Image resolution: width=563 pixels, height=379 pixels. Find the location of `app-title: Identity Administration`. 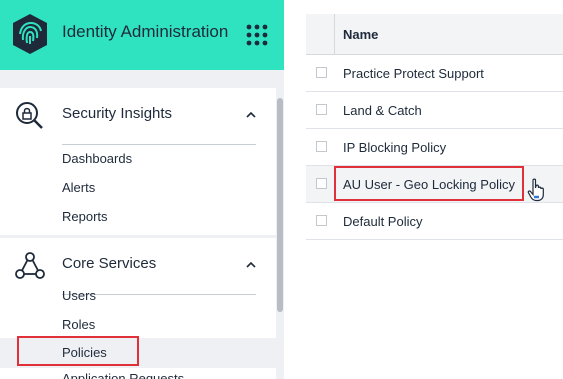

app-title: Identity Administration is located at coordinates (145, 31).